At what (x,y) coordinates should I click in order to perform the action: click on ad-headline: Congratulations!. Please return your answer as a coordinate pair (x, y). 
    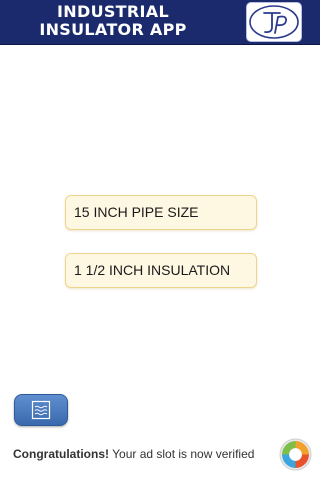
    Looking at the image, I should click on (61, 454).